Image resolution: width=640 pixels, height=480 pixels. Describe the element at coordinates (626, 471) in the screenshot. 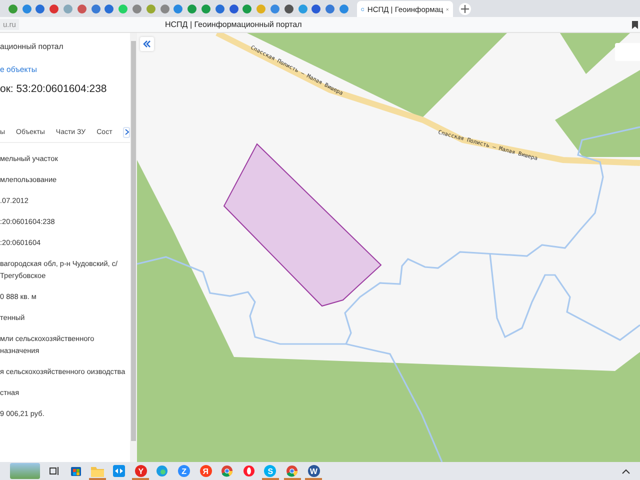

I see `chevron-up-icon` at that location.